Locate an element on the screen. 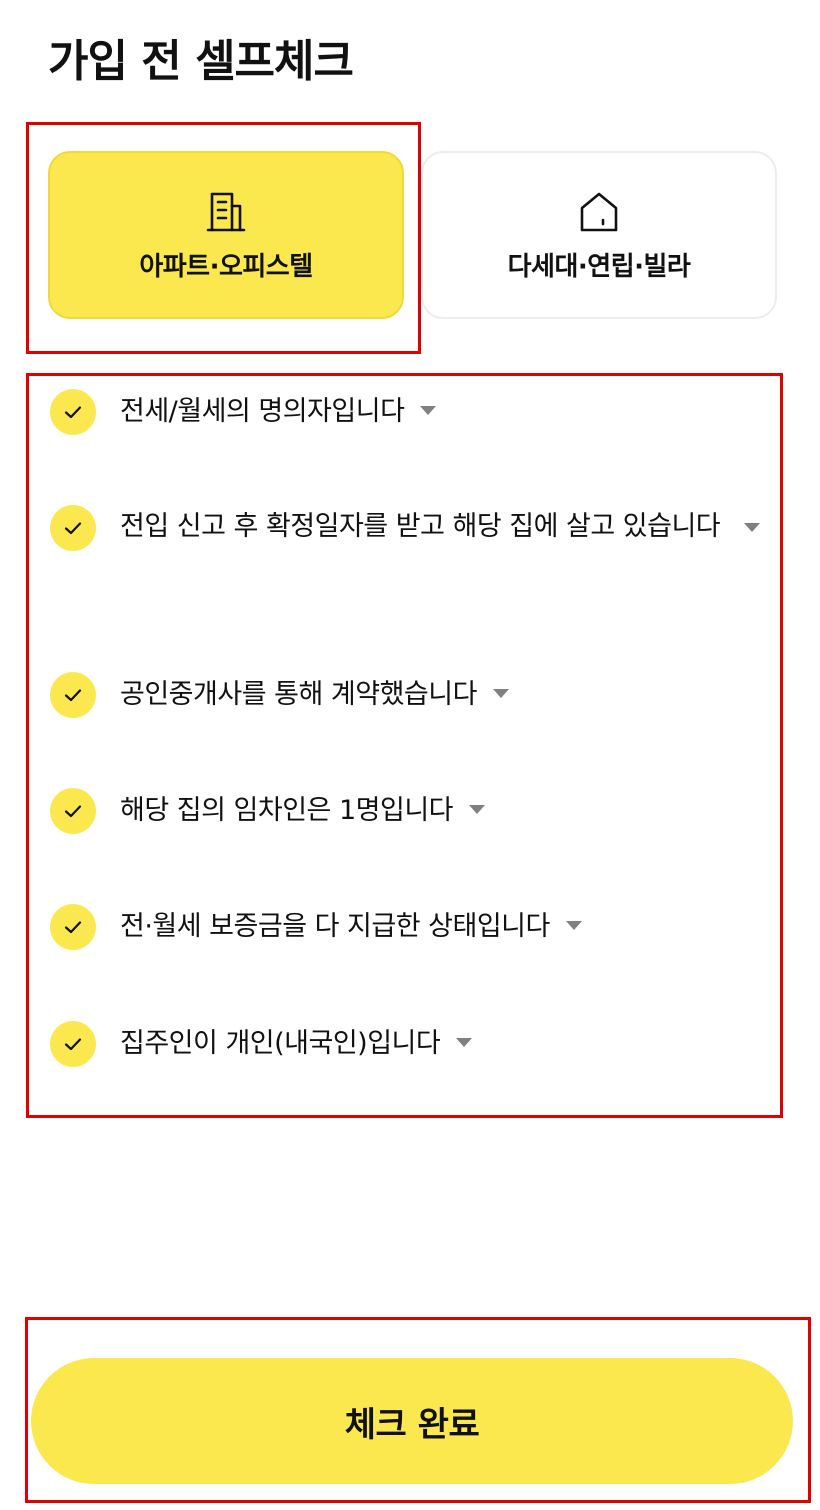 This screenshot has height=1510, width=820. housing-type-villa-card: 다세대·연립·빌라 is located at coordinates (599, 235).